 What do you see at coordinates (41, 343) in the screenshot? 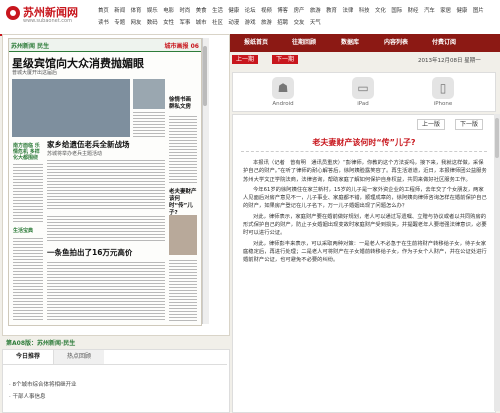
I see `page-caption-text: 第A08版：苏州新闻·民生` at bounding box center [41, 343].